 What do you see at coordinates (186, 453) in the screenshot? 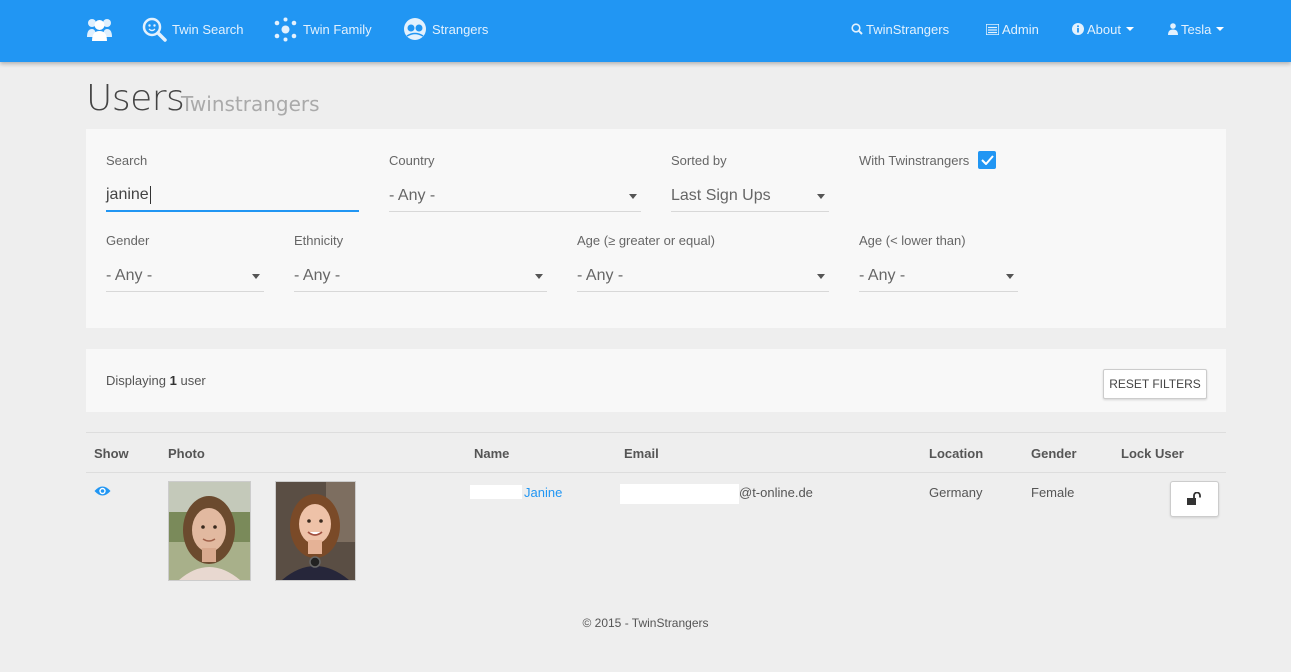
I see `column-header-photo: Photo` at bounding box center [186, 453].